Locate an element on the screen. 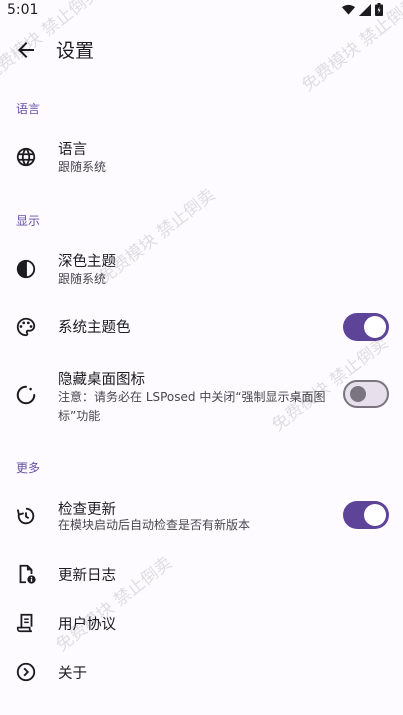 The width and height of the screenshot is (403, 715). spinner-icon is located at coordinates (26, 395).